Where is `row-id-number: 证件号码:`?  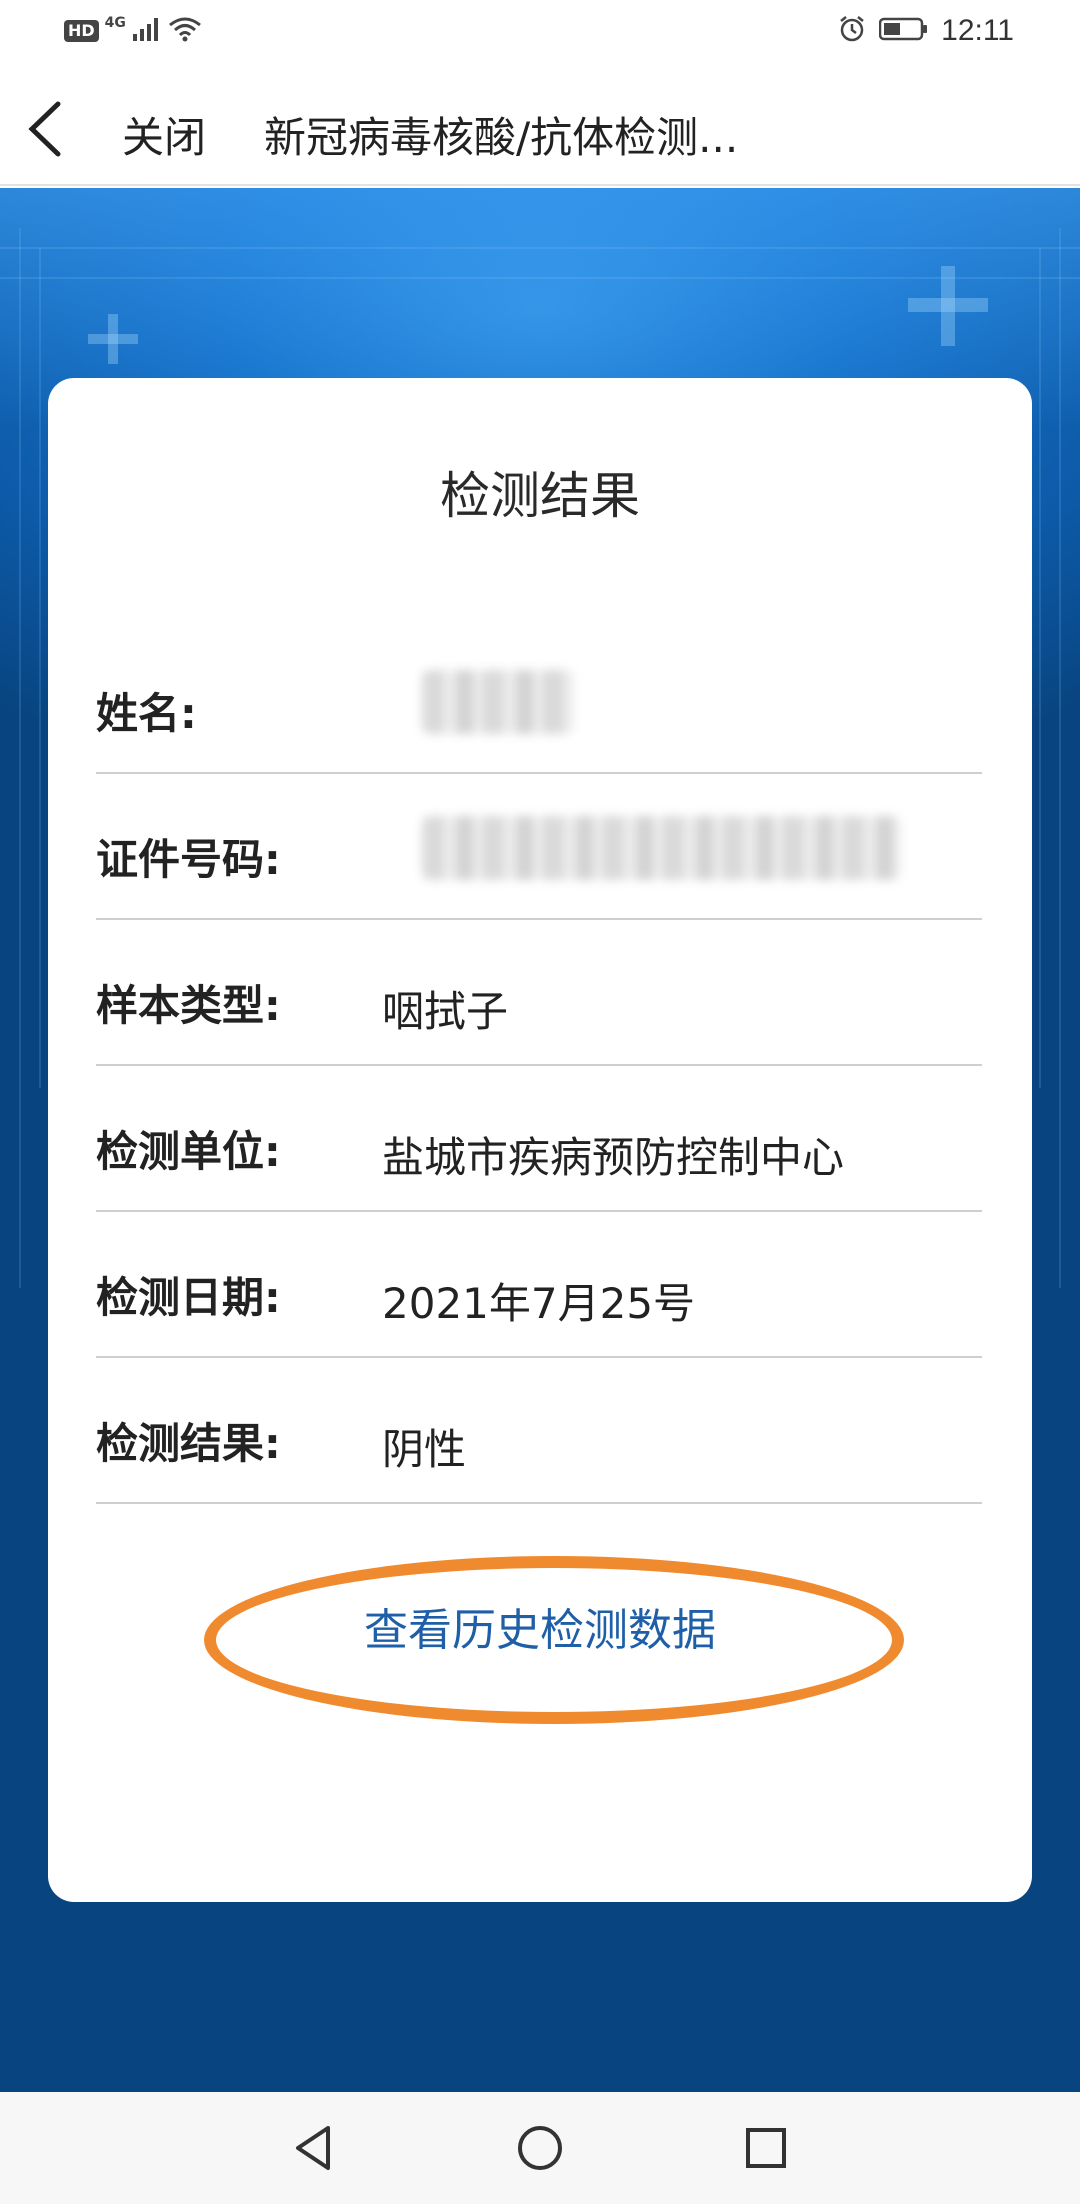 row-id-number: 证件号码: is located at coordinates (539, 847).